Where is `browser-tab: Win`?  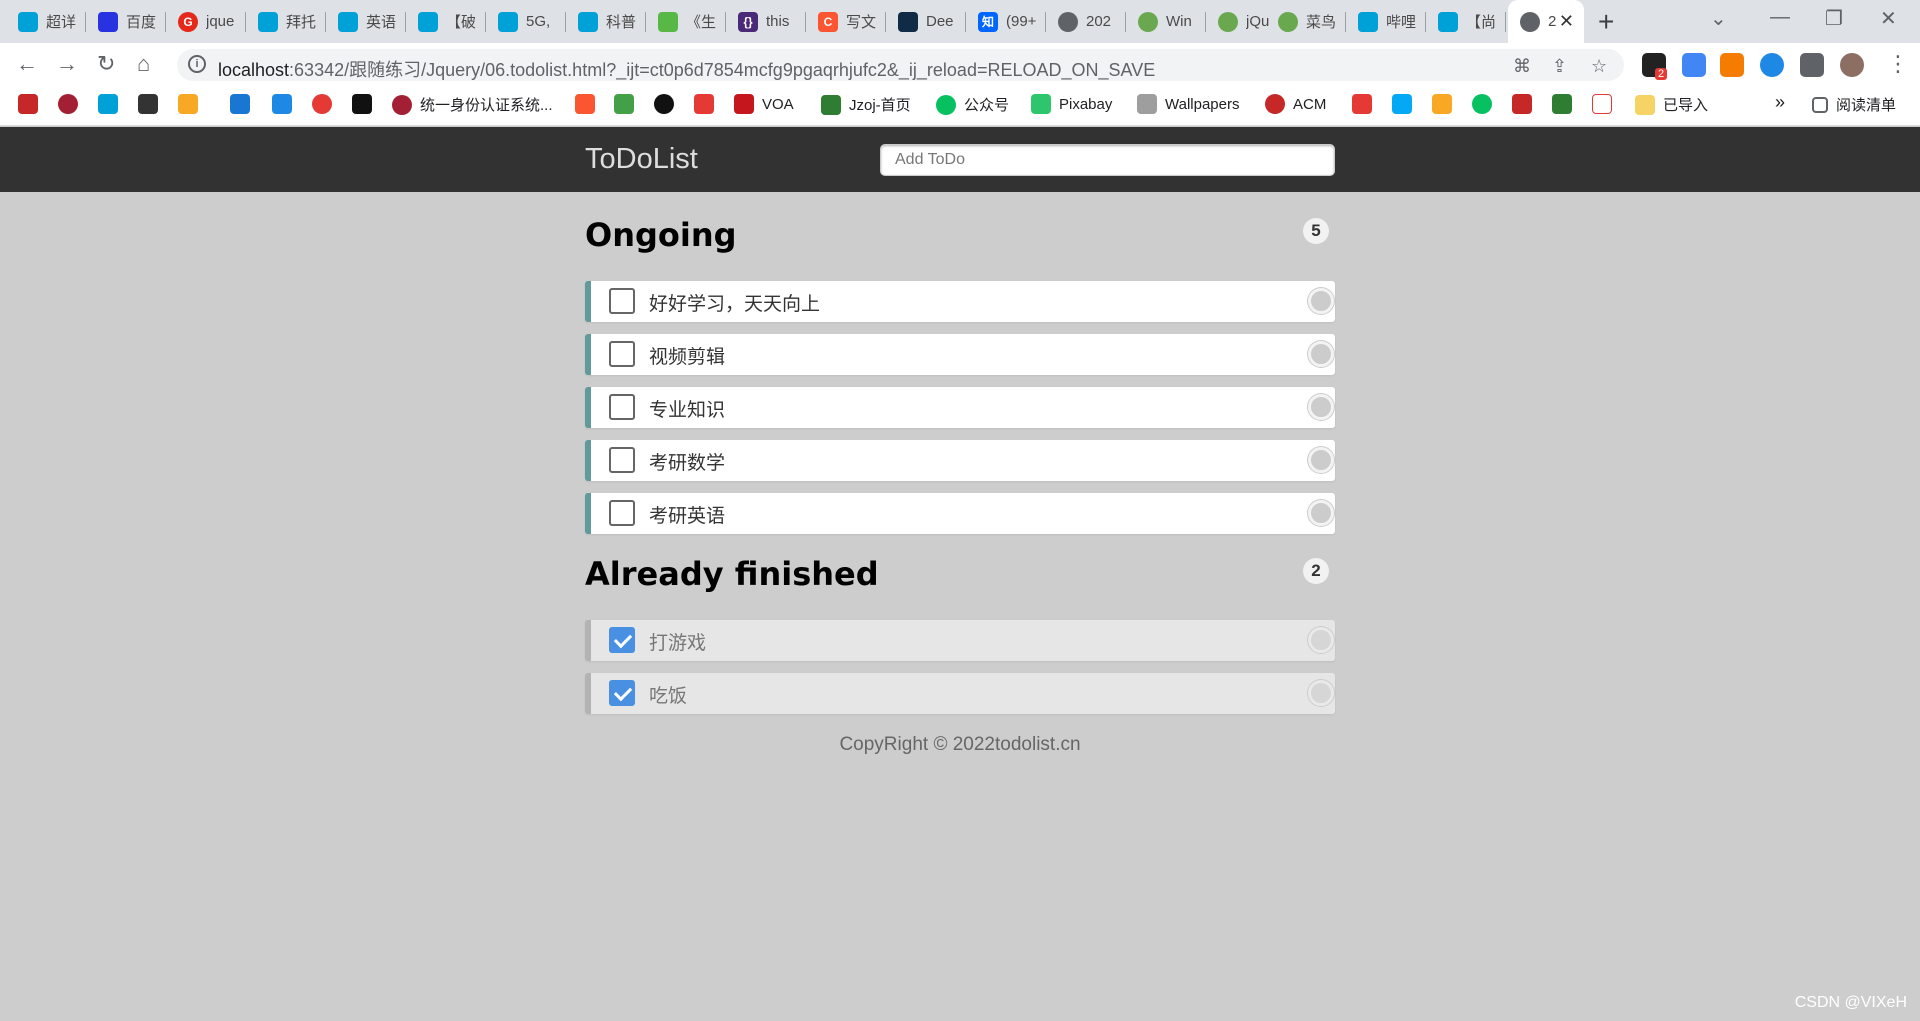
browser-tab: Win is located at coordinates (1166, 21).